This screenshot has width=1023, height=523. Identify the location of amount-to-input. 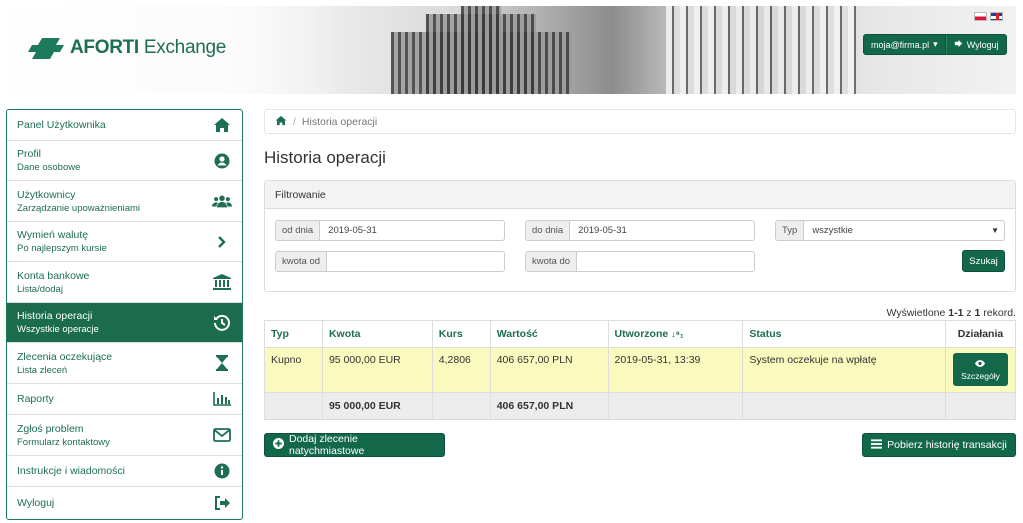
(665, 261).